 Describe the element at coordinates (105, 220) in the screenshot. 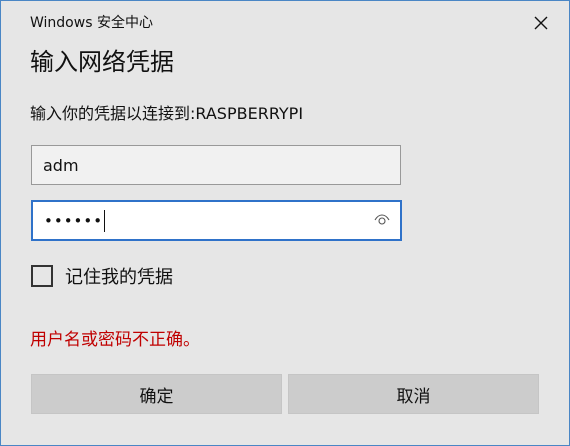

I see `text-caret` at that location.